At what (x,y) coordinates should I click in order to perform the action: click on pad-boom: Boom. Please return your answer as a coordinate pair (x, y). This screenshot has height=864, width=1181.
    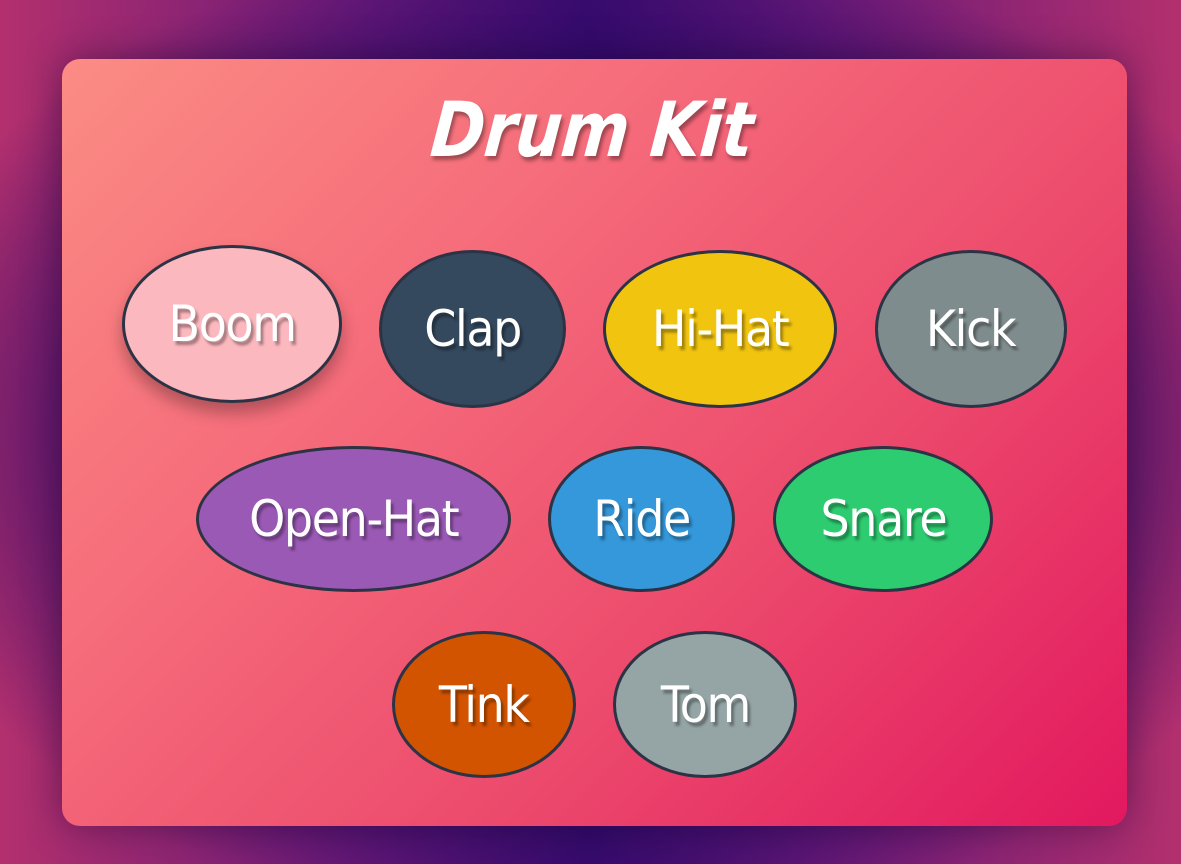
    Looking at the image, I should click on (232, 324).